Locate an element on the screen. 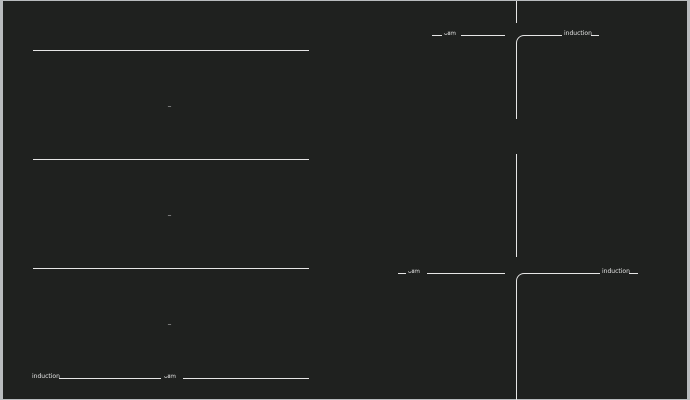 This screenshot has width=690, height=400. right-top-rule-right is located at coordinates (544, 35).